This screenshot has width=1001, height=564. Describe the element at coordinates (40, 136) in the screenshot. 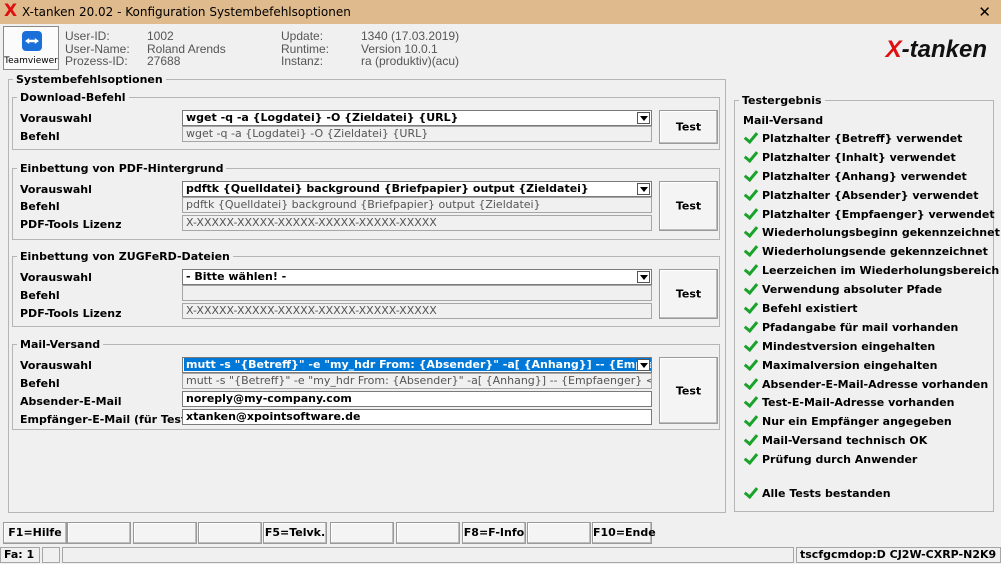

I see `download-befehl-label: Befehl` at that location.